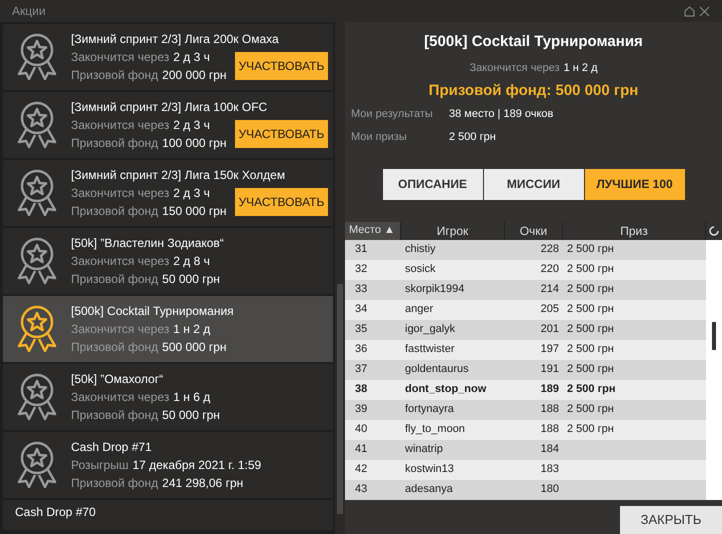 The width and height of the screenshot is (722, 534). I want to click on place-cell-text: 39, so click(361, 410).